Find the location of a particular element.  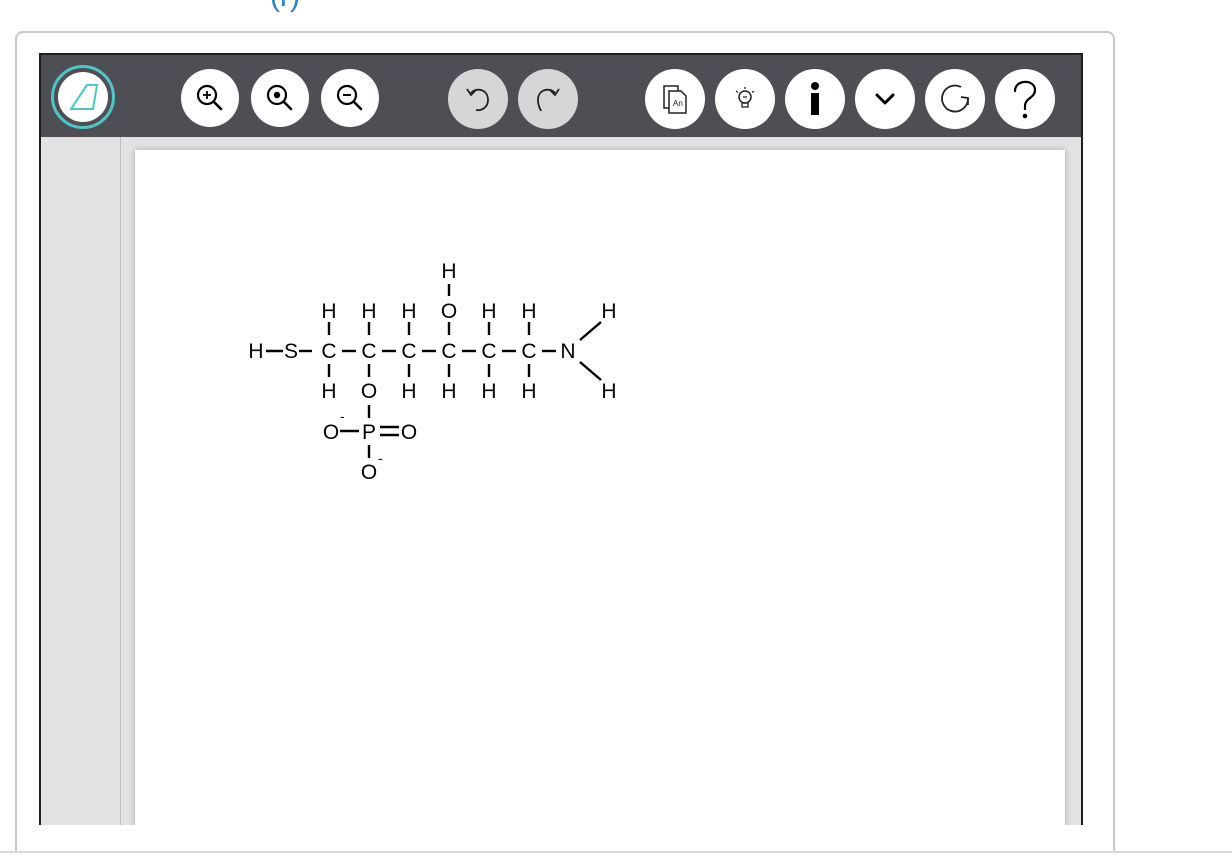

hint-button is located at coordinates (745, 99).